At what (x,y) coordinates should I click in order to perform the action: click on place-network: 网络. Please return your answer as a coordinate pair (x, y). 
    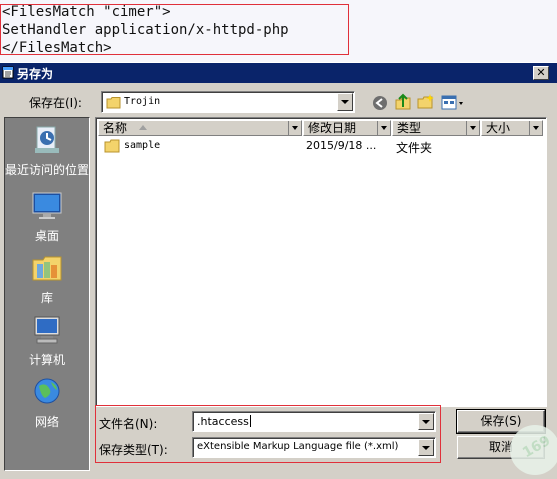
    Looking at the image, I should click on (47, 402).